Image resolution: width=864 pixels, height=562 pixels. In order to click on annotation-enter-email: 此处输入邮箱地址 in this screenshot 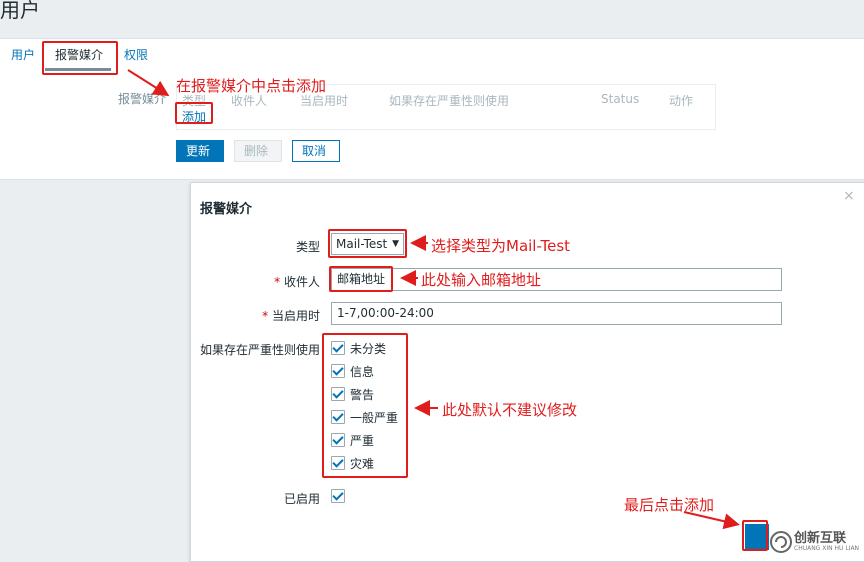, I will do `click(481, 280)`.